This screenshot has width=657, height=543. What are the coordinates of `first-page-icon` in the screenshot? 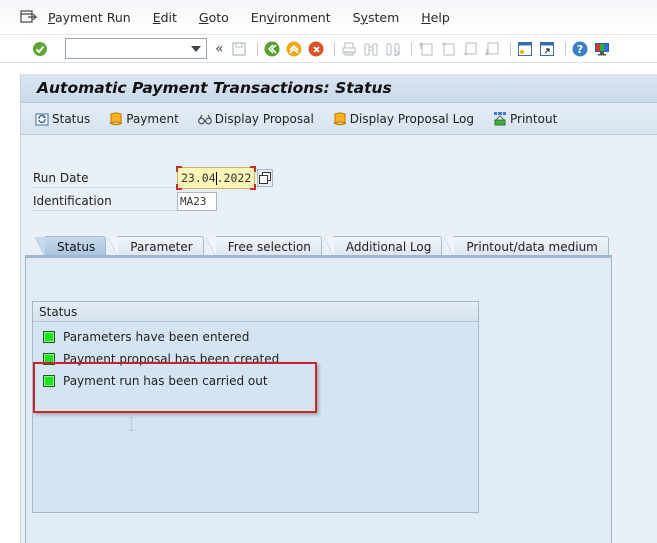 It's located at (426, 49).